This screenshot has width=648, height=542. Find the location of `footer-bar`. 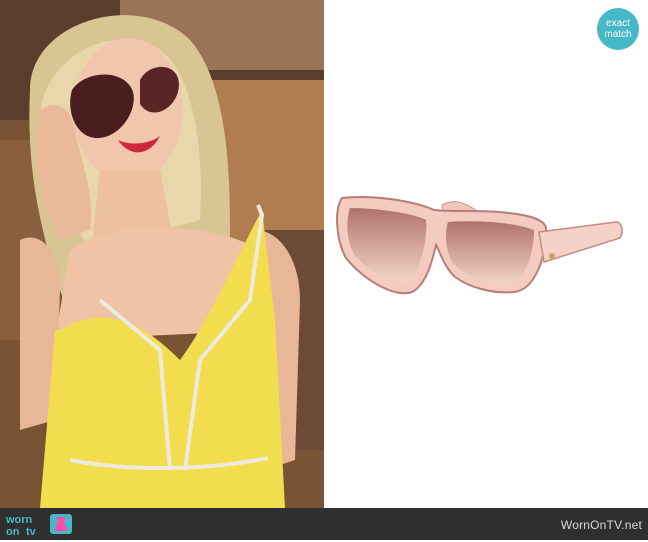

footer-bar is located at coordinates (324, 524).